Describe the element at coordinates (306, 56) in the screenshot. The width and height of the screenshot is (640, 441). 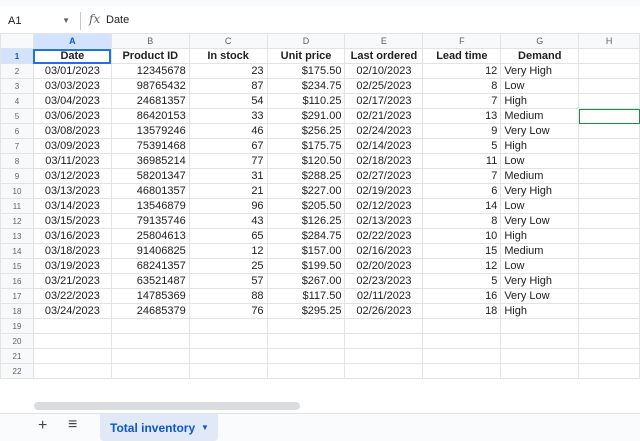
I see `cell: Unit price` at that location.